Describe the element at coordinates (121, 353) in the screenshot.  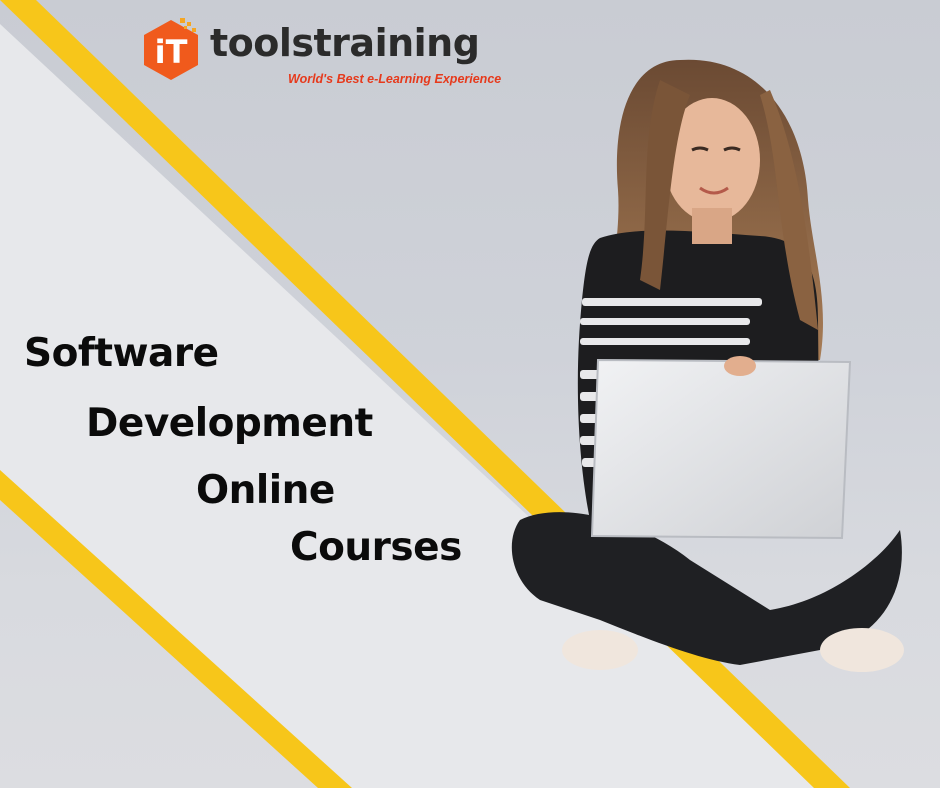
I see `headline-line-1: Software` at that location.